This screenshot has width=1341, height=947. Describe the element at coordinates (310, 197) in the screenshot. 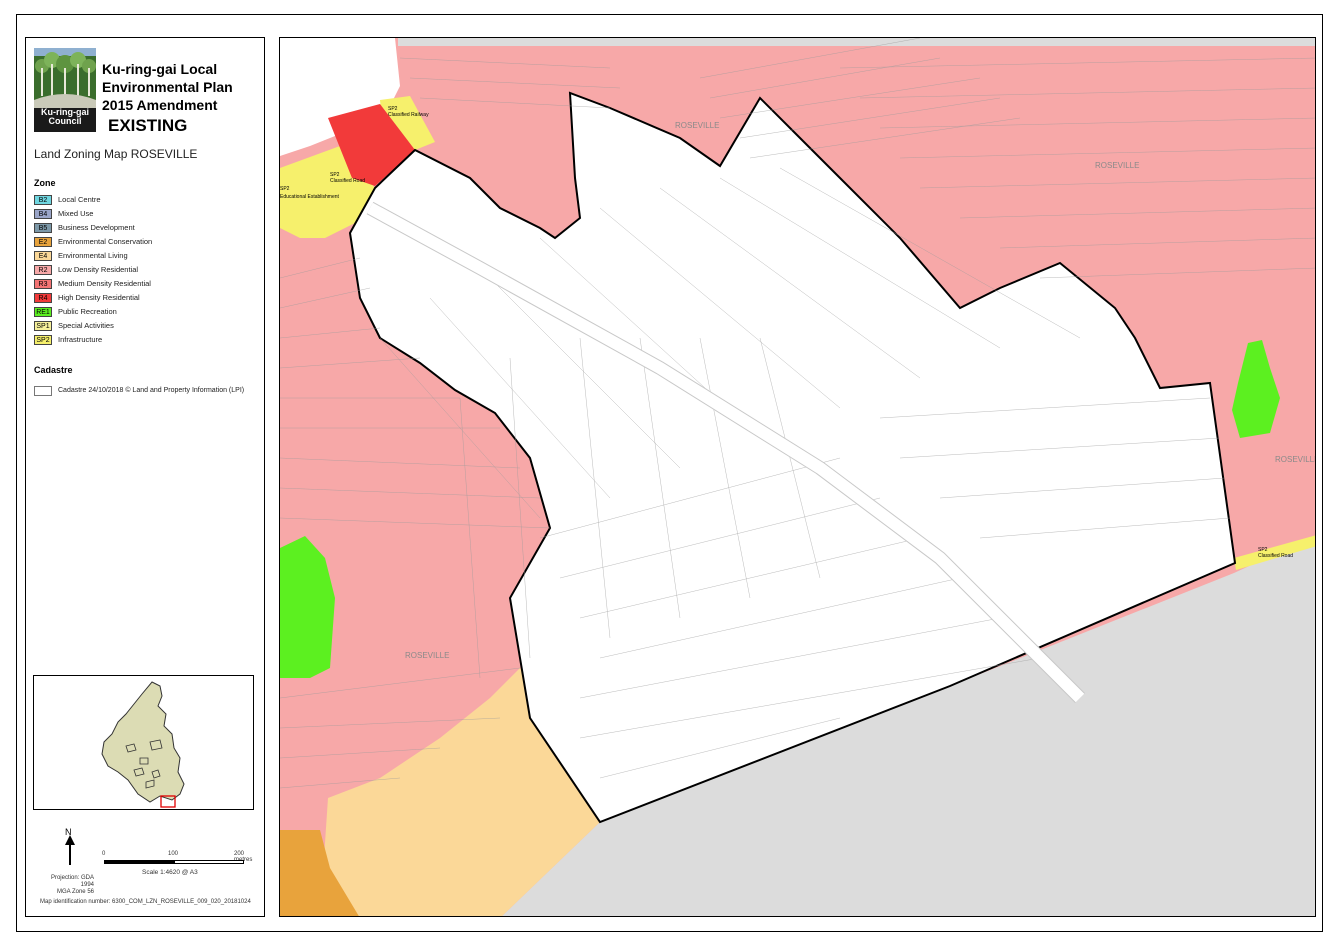

I see `sp2-label-edu: Educational Establishment` at that location.